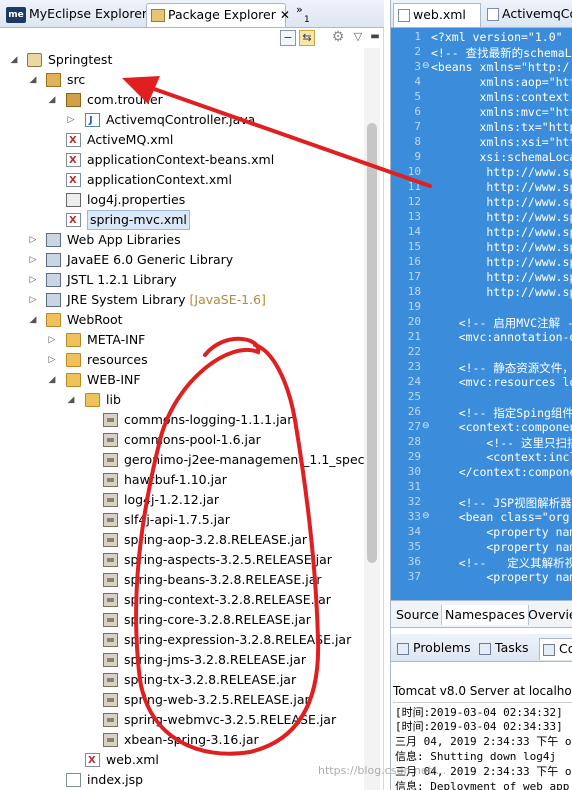  What do you see at coordinates (307, 16) in the screenshot?
I see `tab-overflow-button: » 1` at bounding box center [307, 16].